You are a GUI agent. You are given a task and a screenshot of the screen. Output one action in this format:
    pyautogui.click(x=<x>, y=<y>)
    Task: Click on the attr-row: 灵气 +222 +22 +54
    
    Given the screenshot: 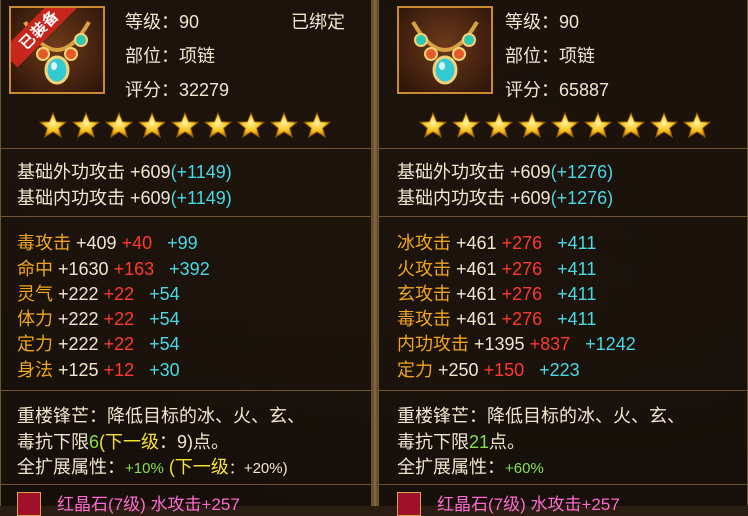 What is the action you would take?
    pyautogui.click(x=98, y=293)
    